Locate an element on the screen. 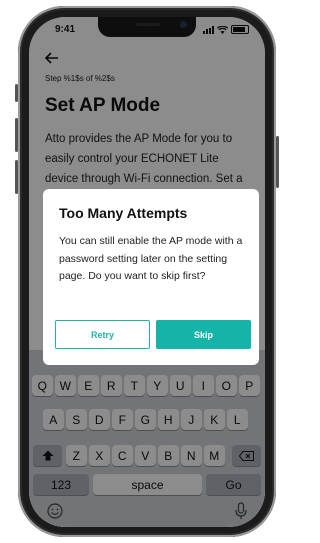 This screenshot has width=320, height=543. retry-button: Retry is located at coordinates (102, 334).